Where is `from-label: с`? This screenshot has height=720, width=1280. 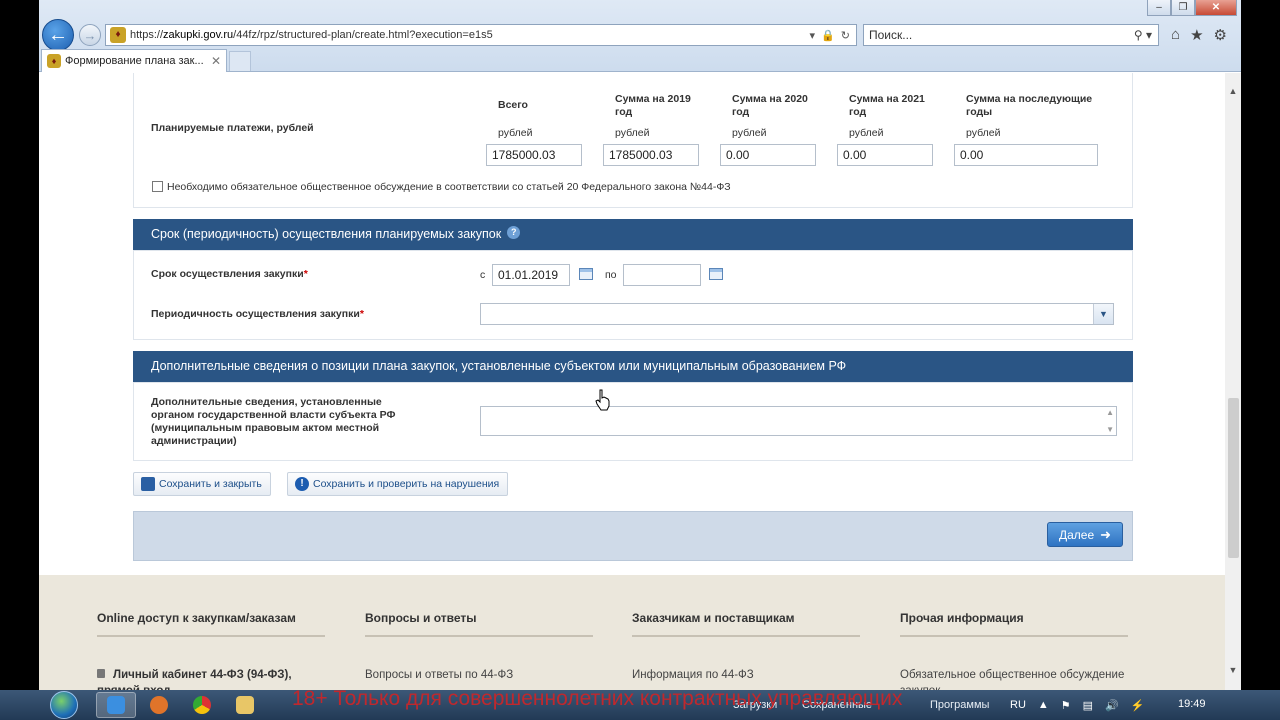
from-label: с is located at coordinates (483, 275).